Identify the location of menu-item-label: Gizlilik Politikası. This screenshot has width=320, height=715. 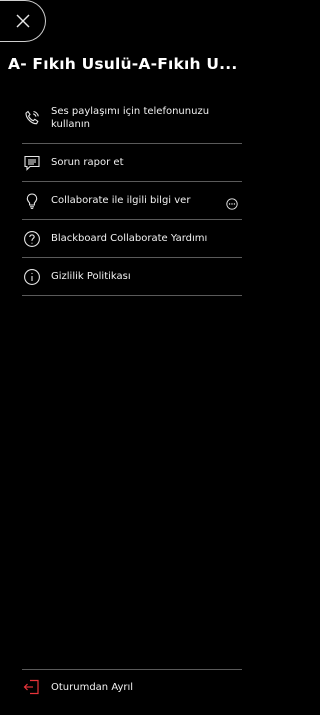
(91, 276).